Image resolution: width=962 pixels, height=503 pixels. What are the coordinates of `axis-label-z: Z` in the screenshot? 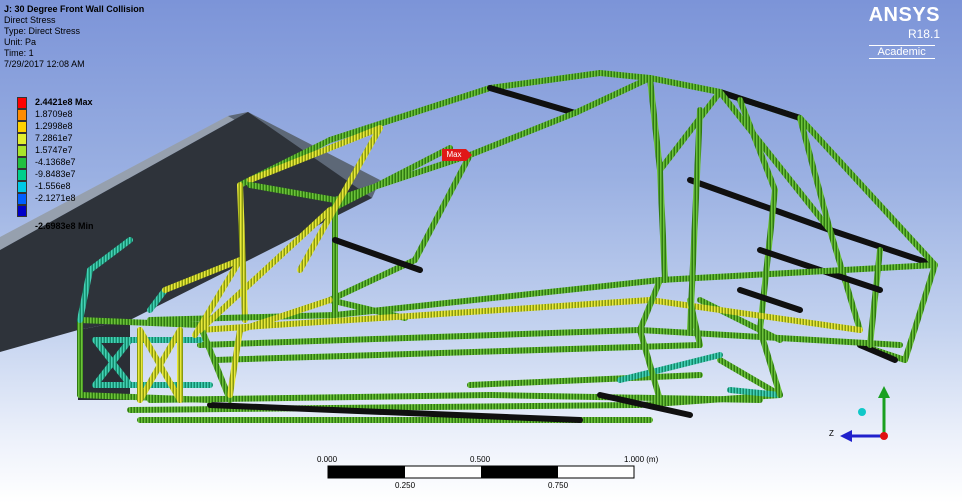 It's located at (831, 433).